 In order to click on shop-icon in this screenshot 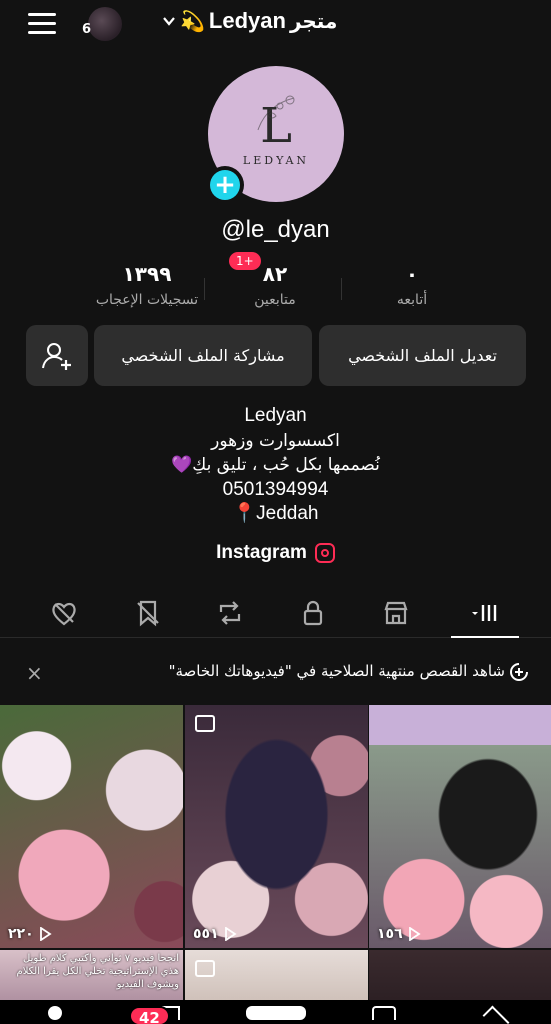, I will do `click(396, 613)`.